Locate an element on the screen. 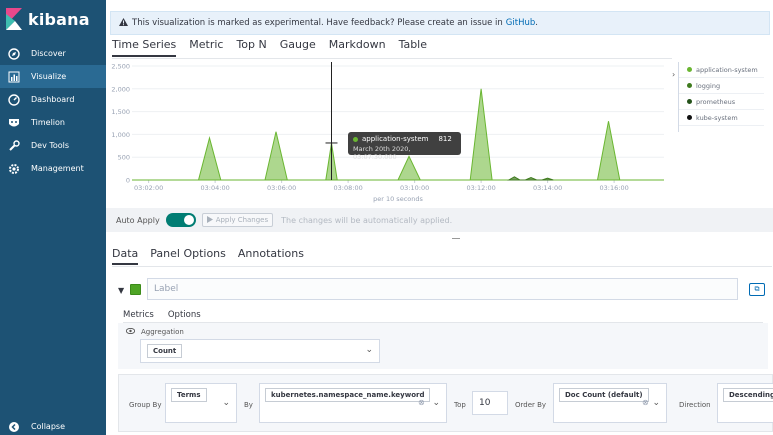 This screenshot has height=435, width=773. series-area is located at coordinates (530, 178).